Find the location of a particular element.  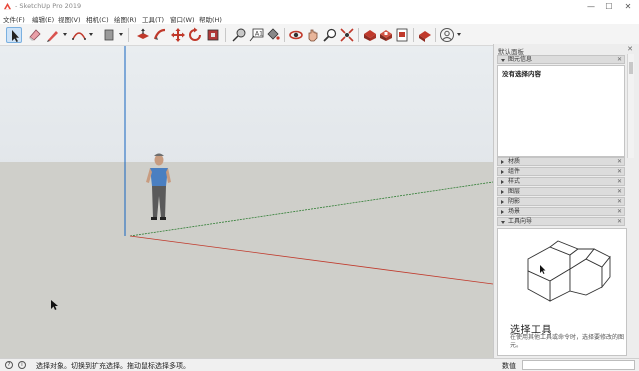

zoom-icon is located at coordinates (330, 35).